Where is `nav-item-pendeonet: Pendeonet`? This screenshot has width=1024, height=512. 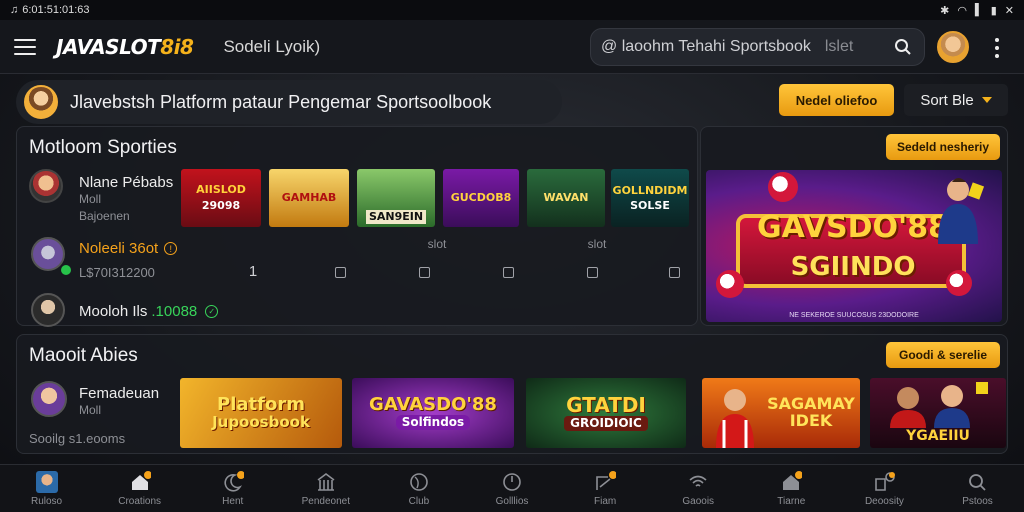
nav-item-pendeonet: Pendeonet is located at coordinates (325, 488).